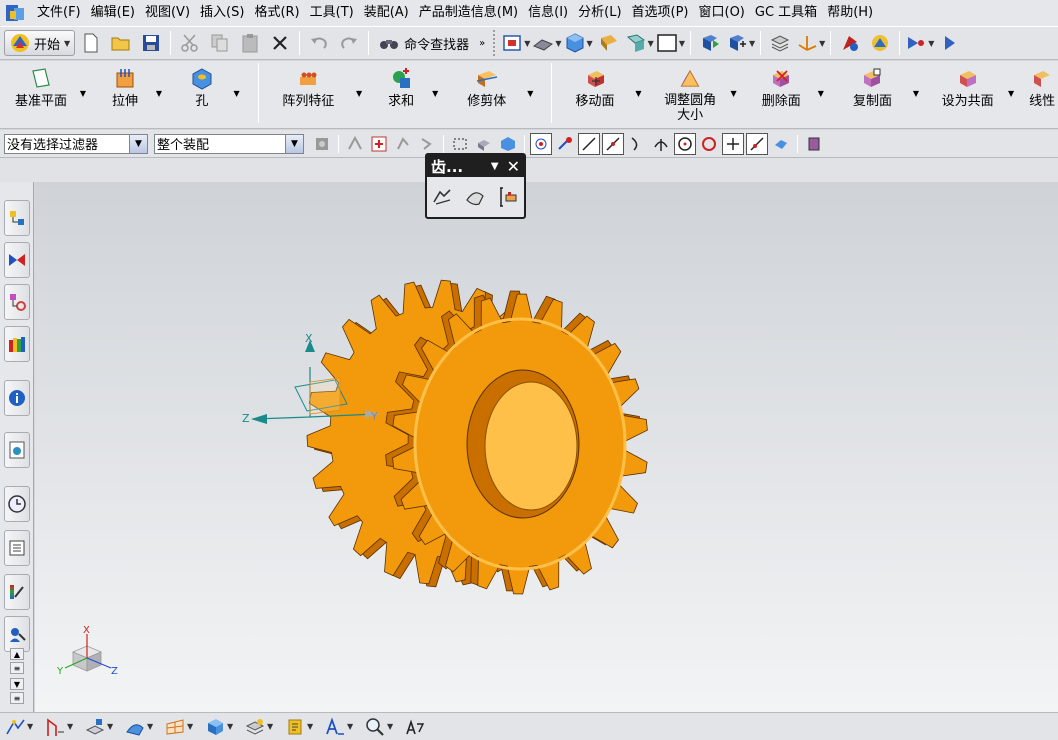 This screenshot has width=1058, height=740. I want to click on body-select-button, so click(508, 144).